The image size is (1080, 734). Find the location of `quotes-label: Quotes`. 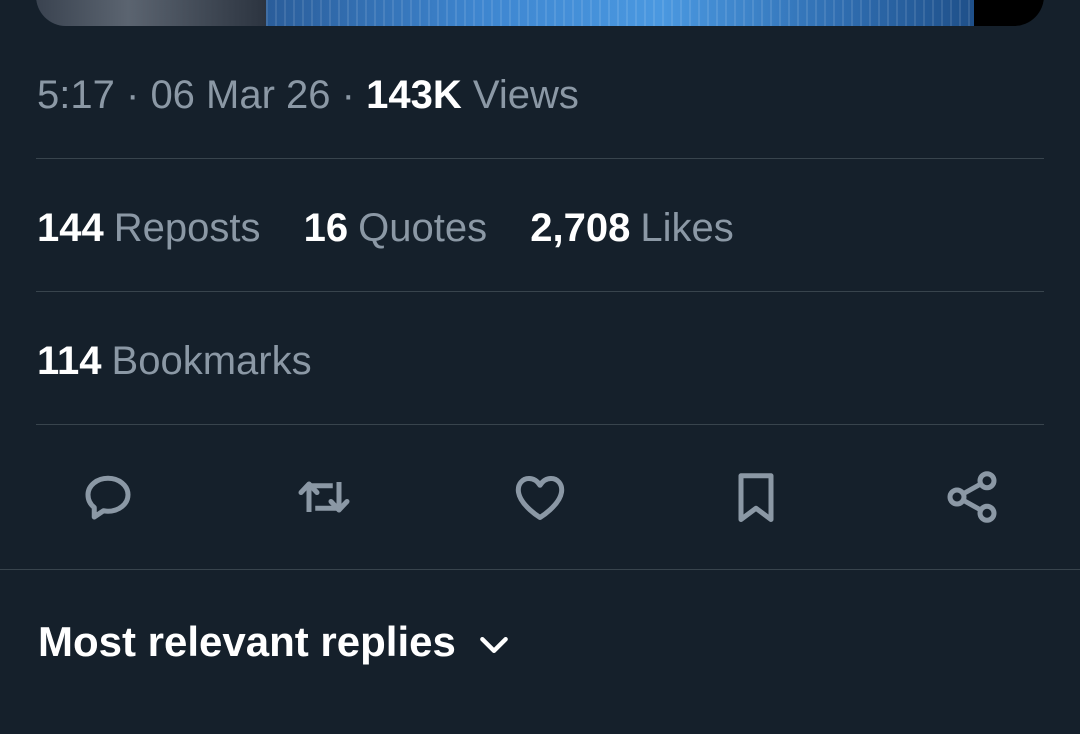

quotes-label: Quotes is located at coordinates (423, 228).